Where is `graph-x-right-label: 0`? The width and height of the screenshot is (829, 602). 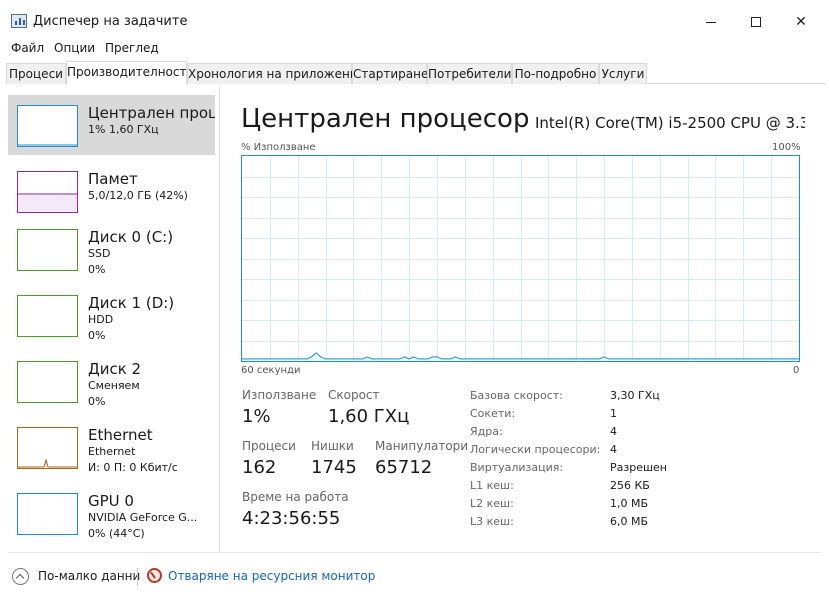
graph-x-right-label: 0 is located at coordinates (796, 370).